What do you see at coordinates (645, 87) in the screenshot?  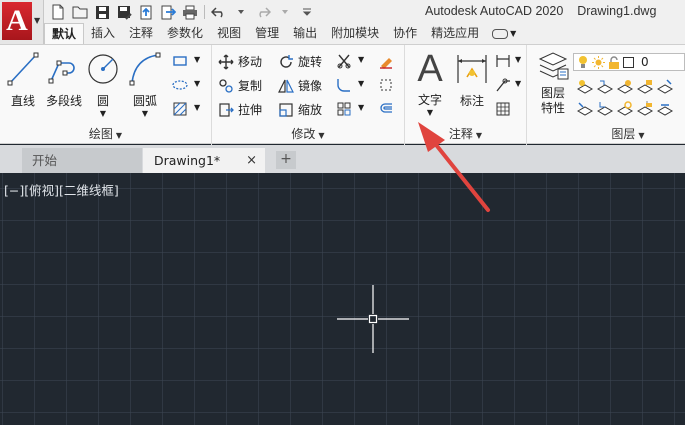 I see `layer-lock-icon` at bounding box center [645, 87].